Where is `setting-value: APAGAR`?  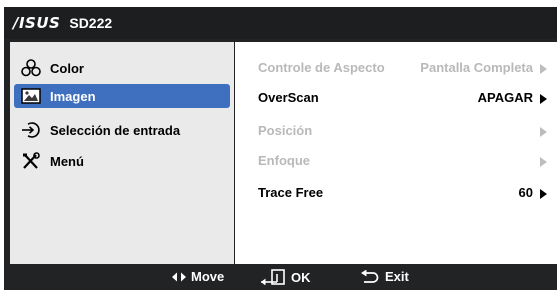 setting-value: APAGAR is located at coordinates (505, 97).